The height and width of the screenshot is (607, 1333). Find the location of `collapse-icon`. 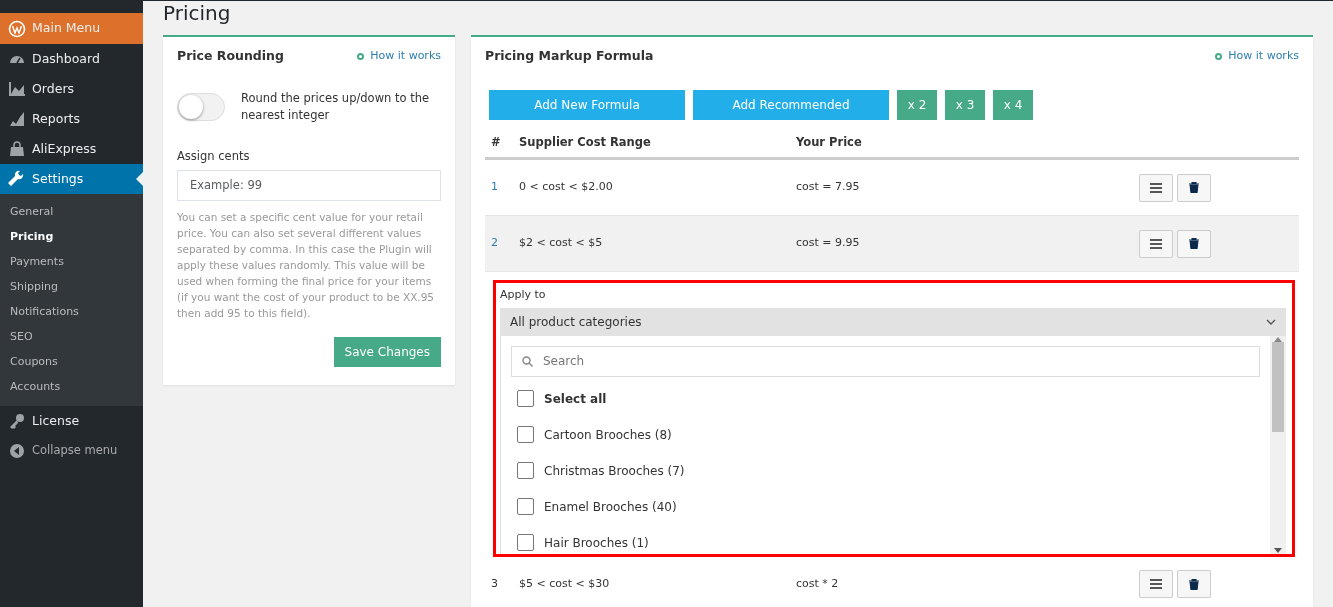

collapse-icon is located at coordinates (17, 451).